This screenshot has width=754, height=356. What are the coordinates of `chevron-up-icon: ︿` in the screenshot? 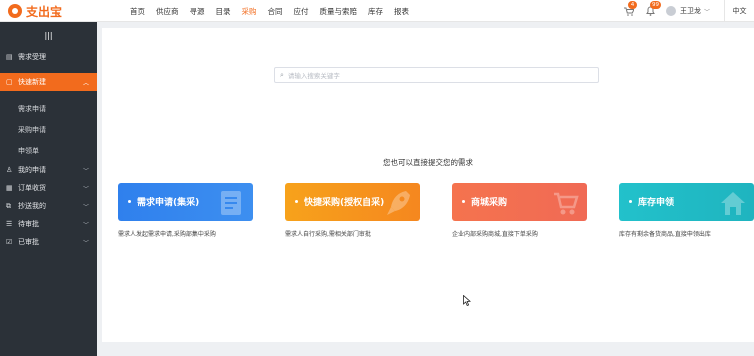 It's located at (85, 83).